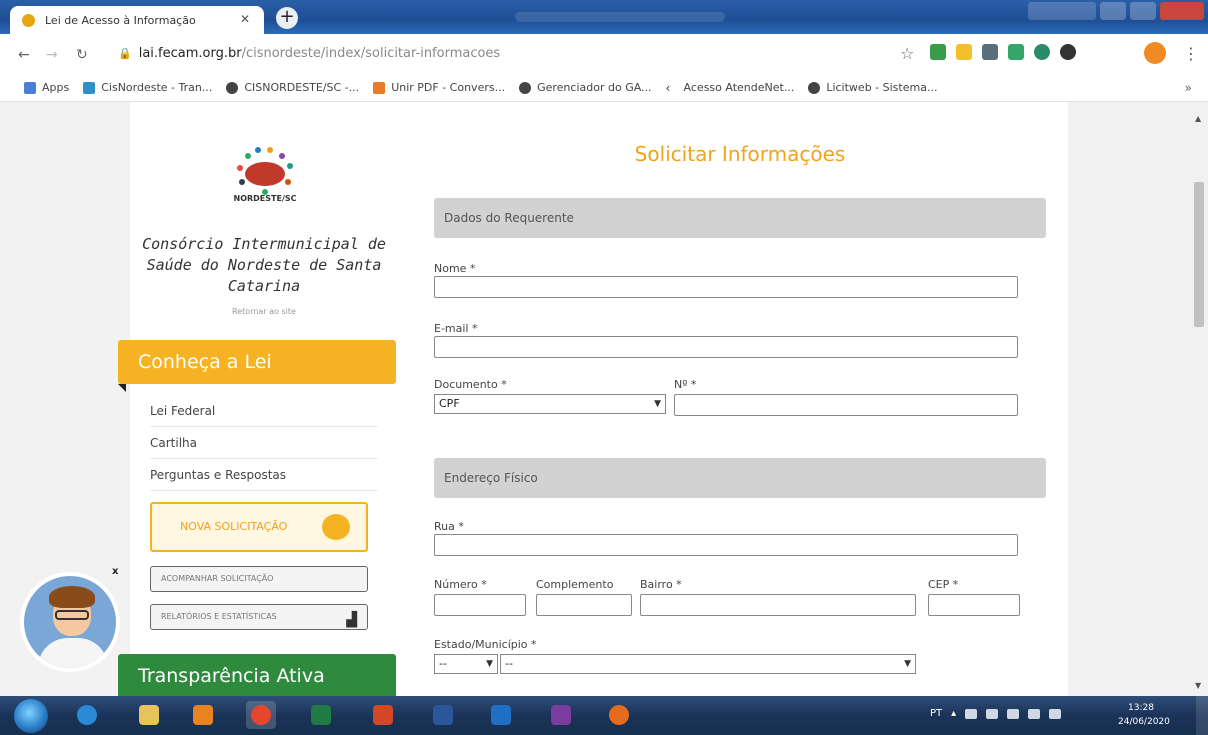 This screenshot has width=1208, height=735. I want to click on profile-avatar, so click(1155, 53).